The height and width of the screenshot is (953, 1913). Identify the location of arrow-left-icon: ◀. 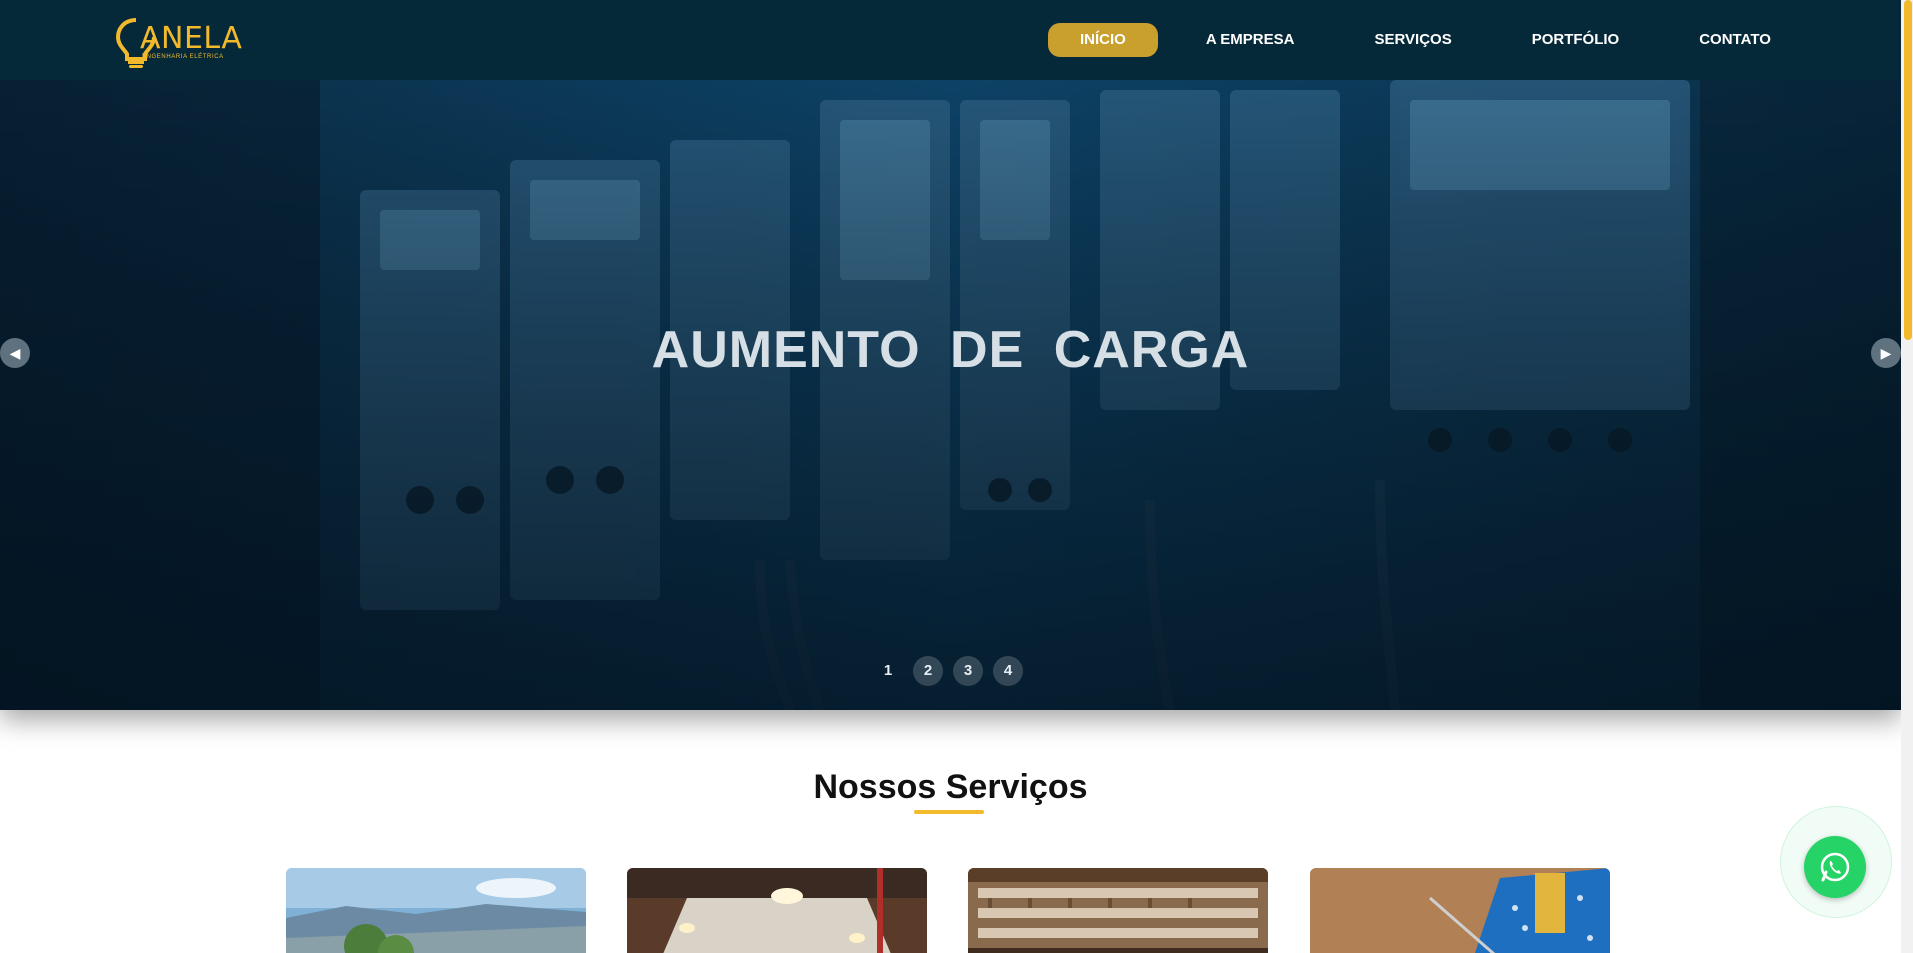
(15, 353).